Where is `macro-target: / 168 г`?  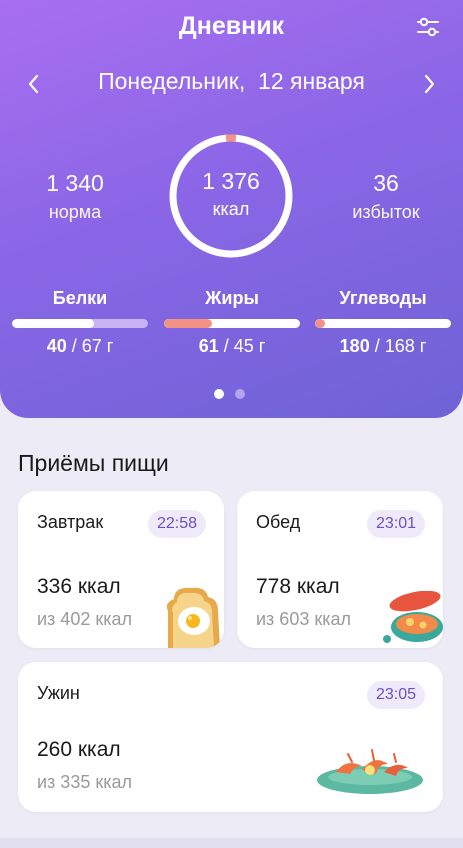 macro-target: / 168 г is located at coordinates (398, 346).